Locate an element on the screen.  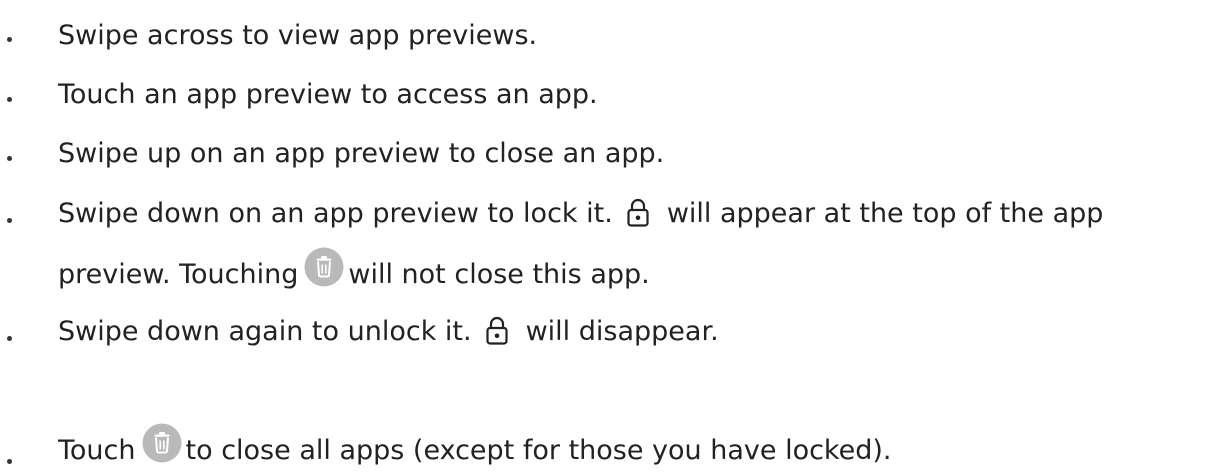
list-item-text: preview. Touching is located at coordinates (178, 274).